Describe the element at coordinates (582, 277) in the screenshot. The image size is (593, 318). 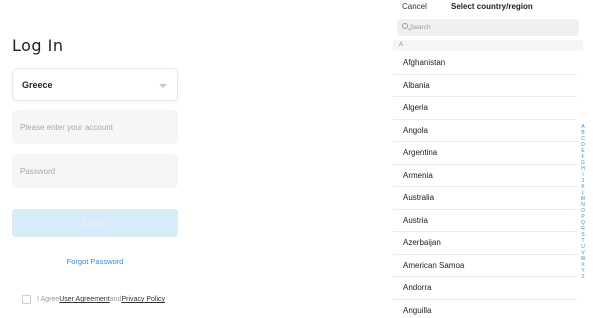
I see `index-letter: Z` at that location.